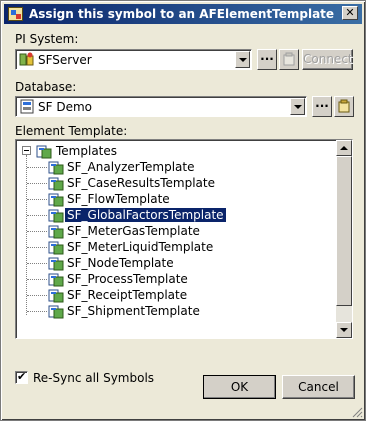 Image resolution: width=366 pixels, height=421 pixels. I want to click on tree-root-row: Templates, so click(176, 151).